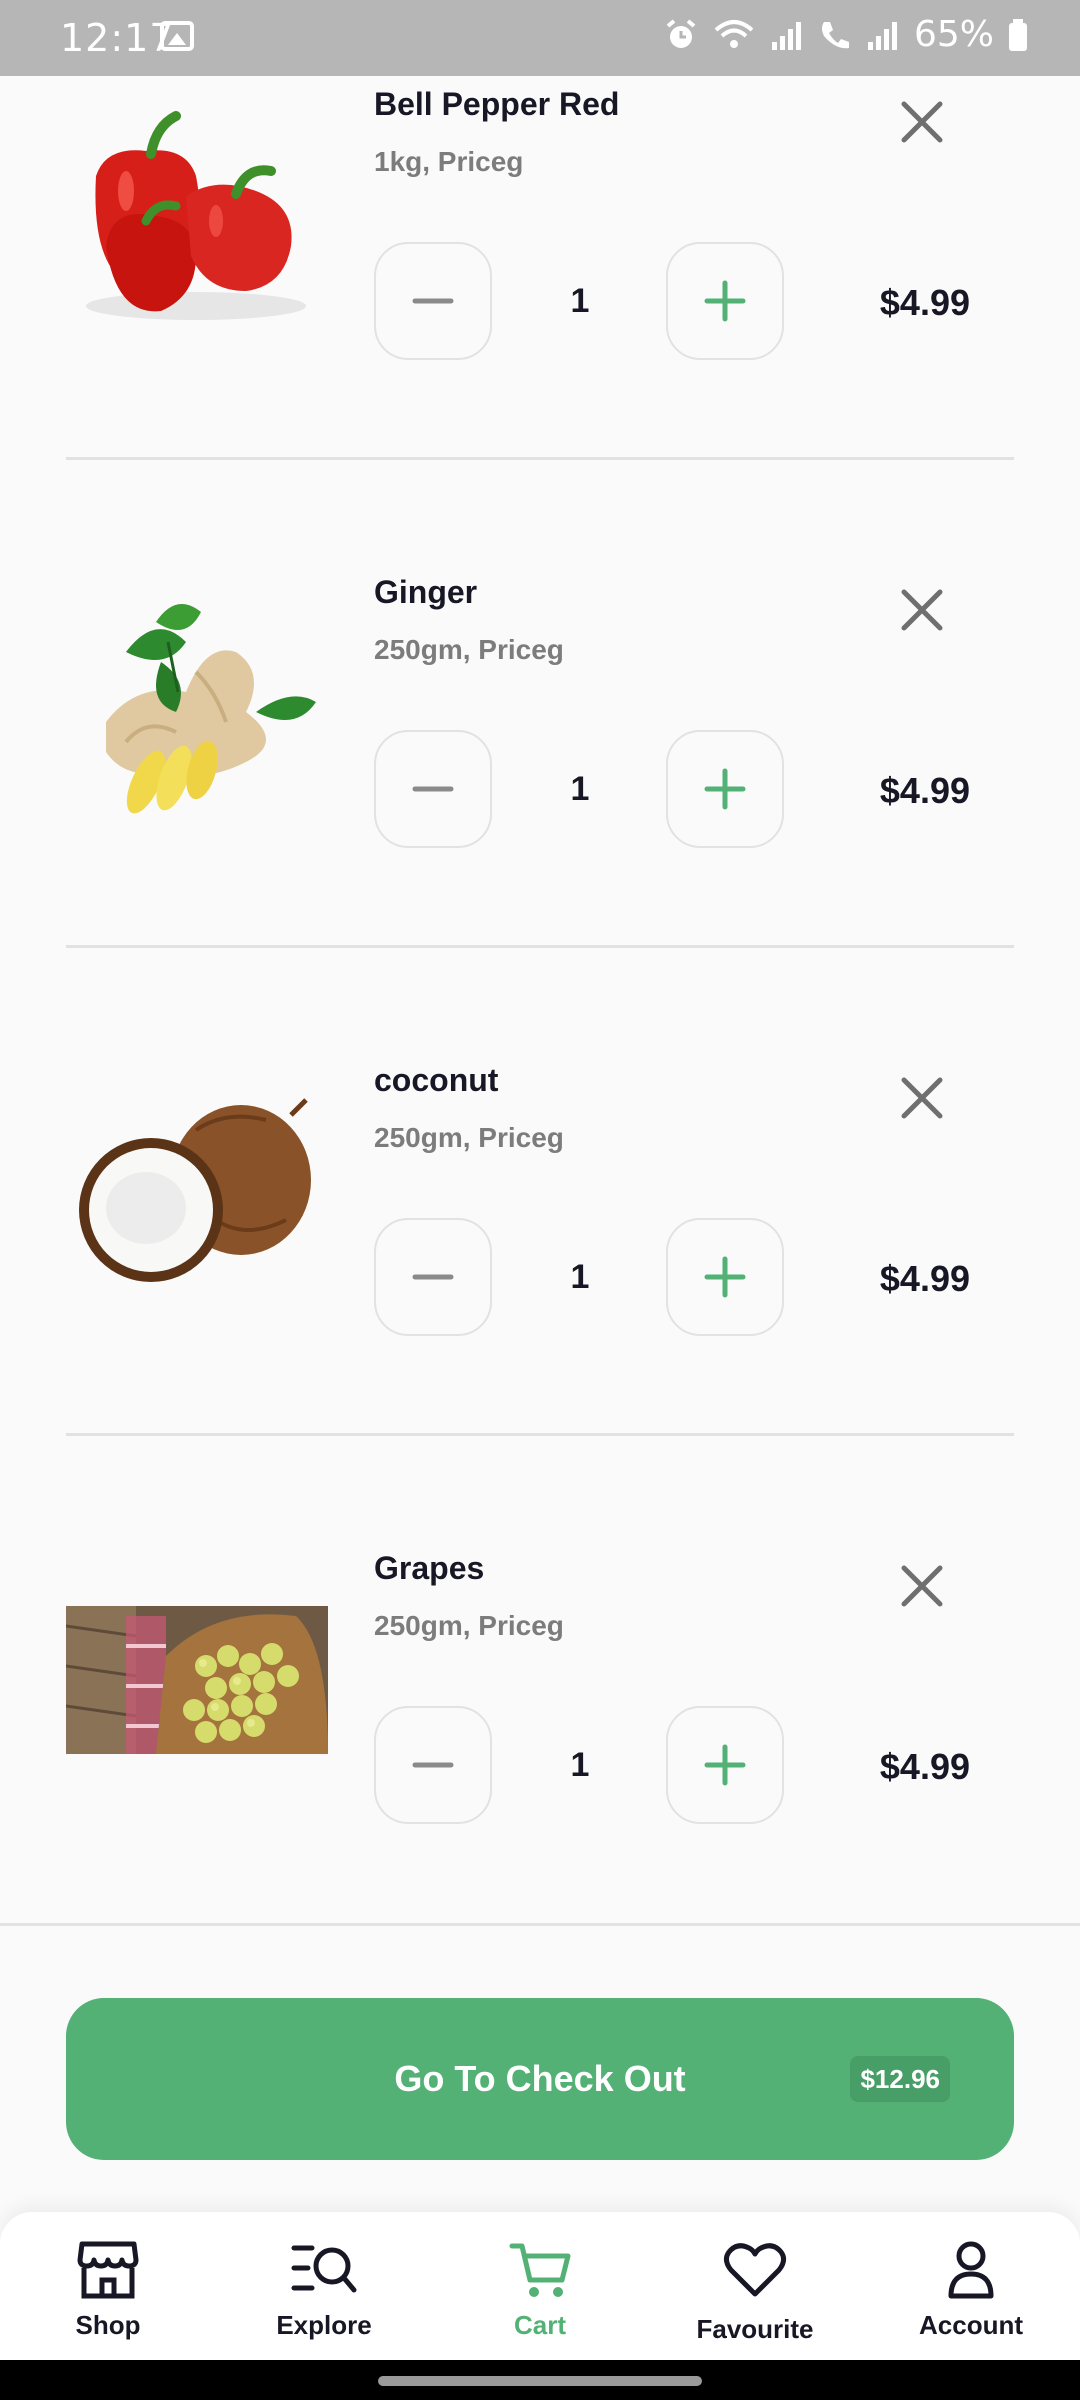  I want to click on item-name: Ginger, so click(426, 592).